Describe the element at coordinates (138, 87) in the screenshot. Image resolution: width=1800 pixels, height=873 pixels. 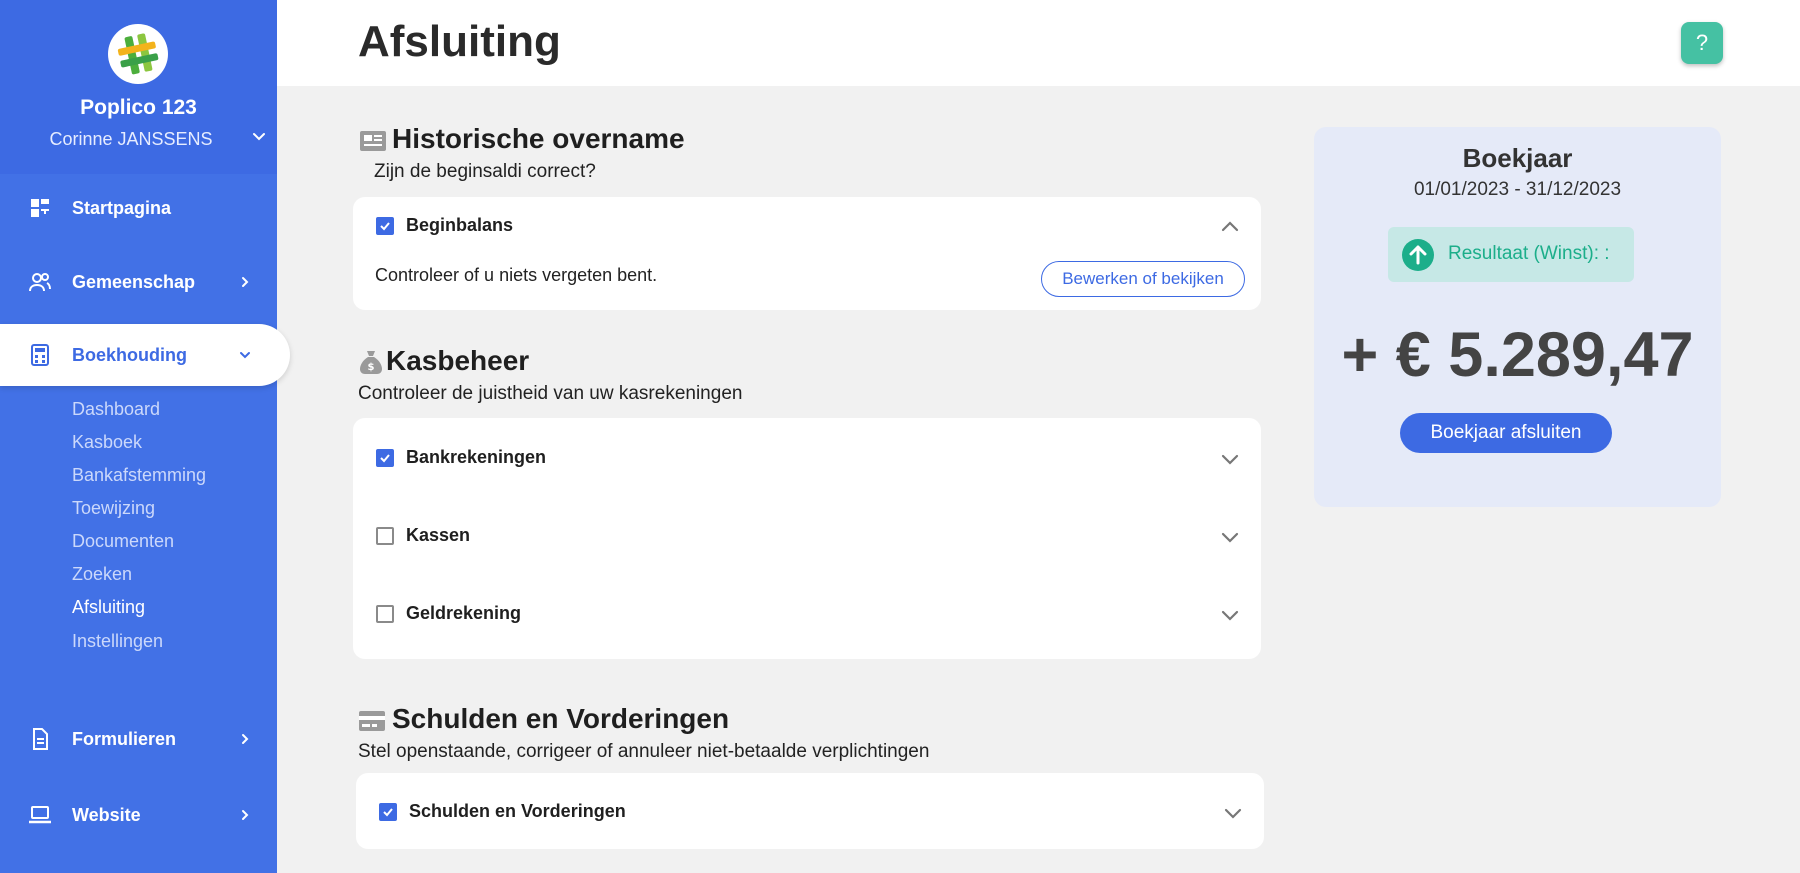
I see `sidebar-header: Poplico 123 Corinne JANSSENS` at that location.